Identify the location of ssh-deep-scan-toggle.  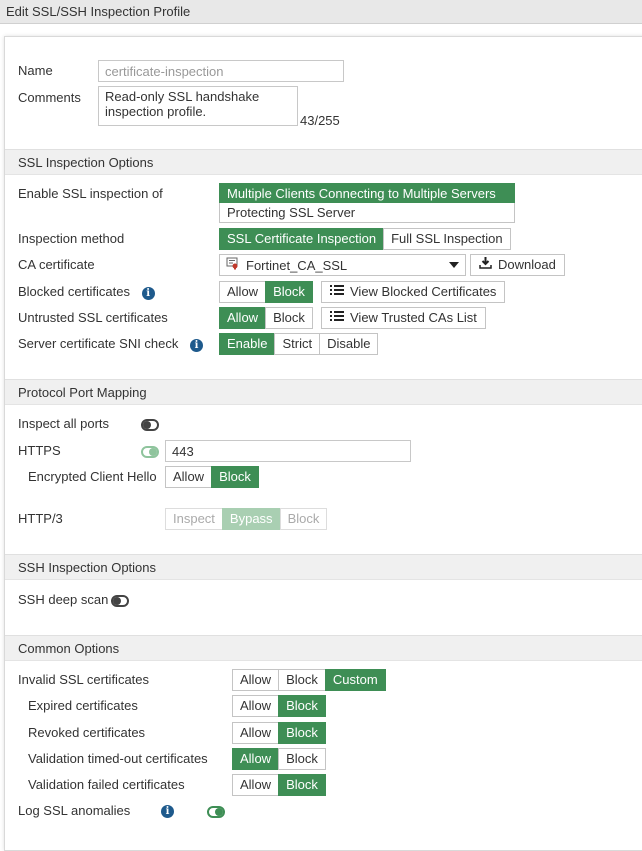
(120, 601).